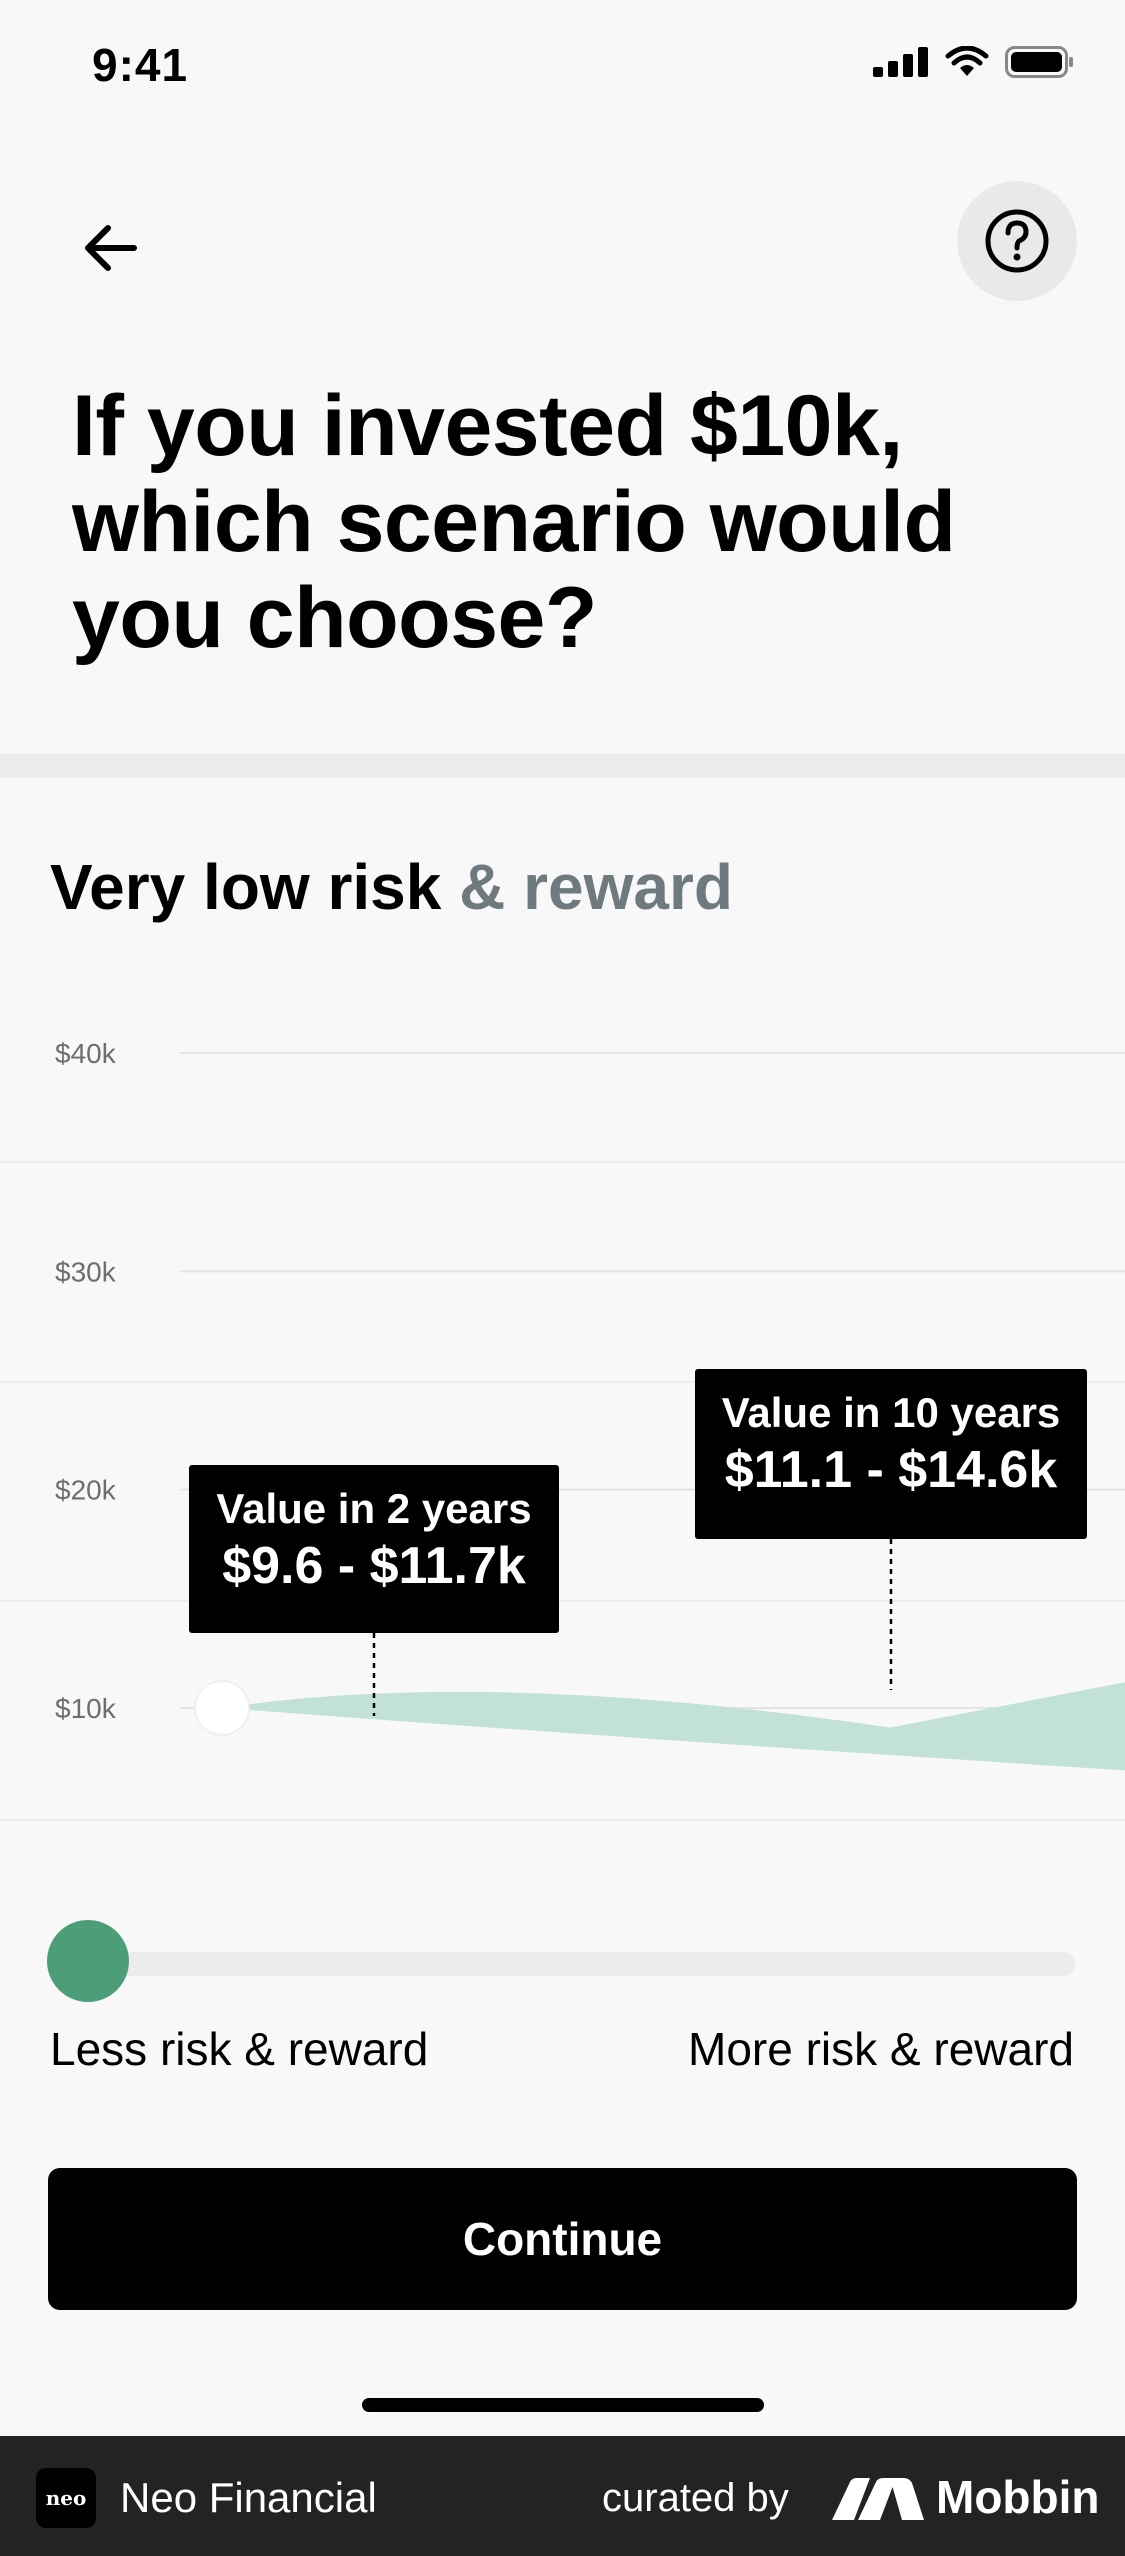 The image size is (1125, 2556). I want to click on footer-app-name: Neo Financial, so click(248, 2497).